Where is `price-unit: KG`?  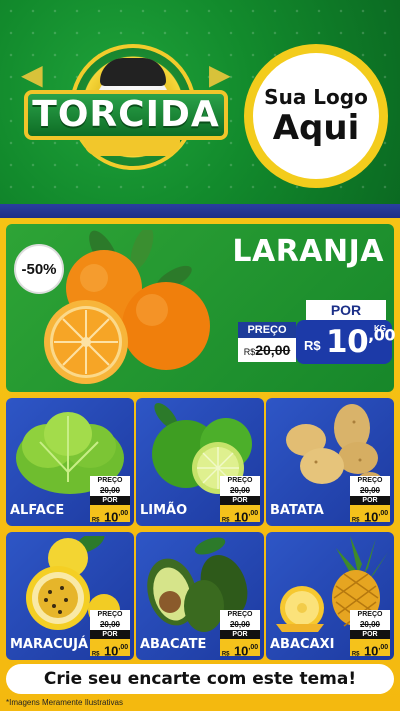
price-unit: KG is located at coordinates (380, 328).